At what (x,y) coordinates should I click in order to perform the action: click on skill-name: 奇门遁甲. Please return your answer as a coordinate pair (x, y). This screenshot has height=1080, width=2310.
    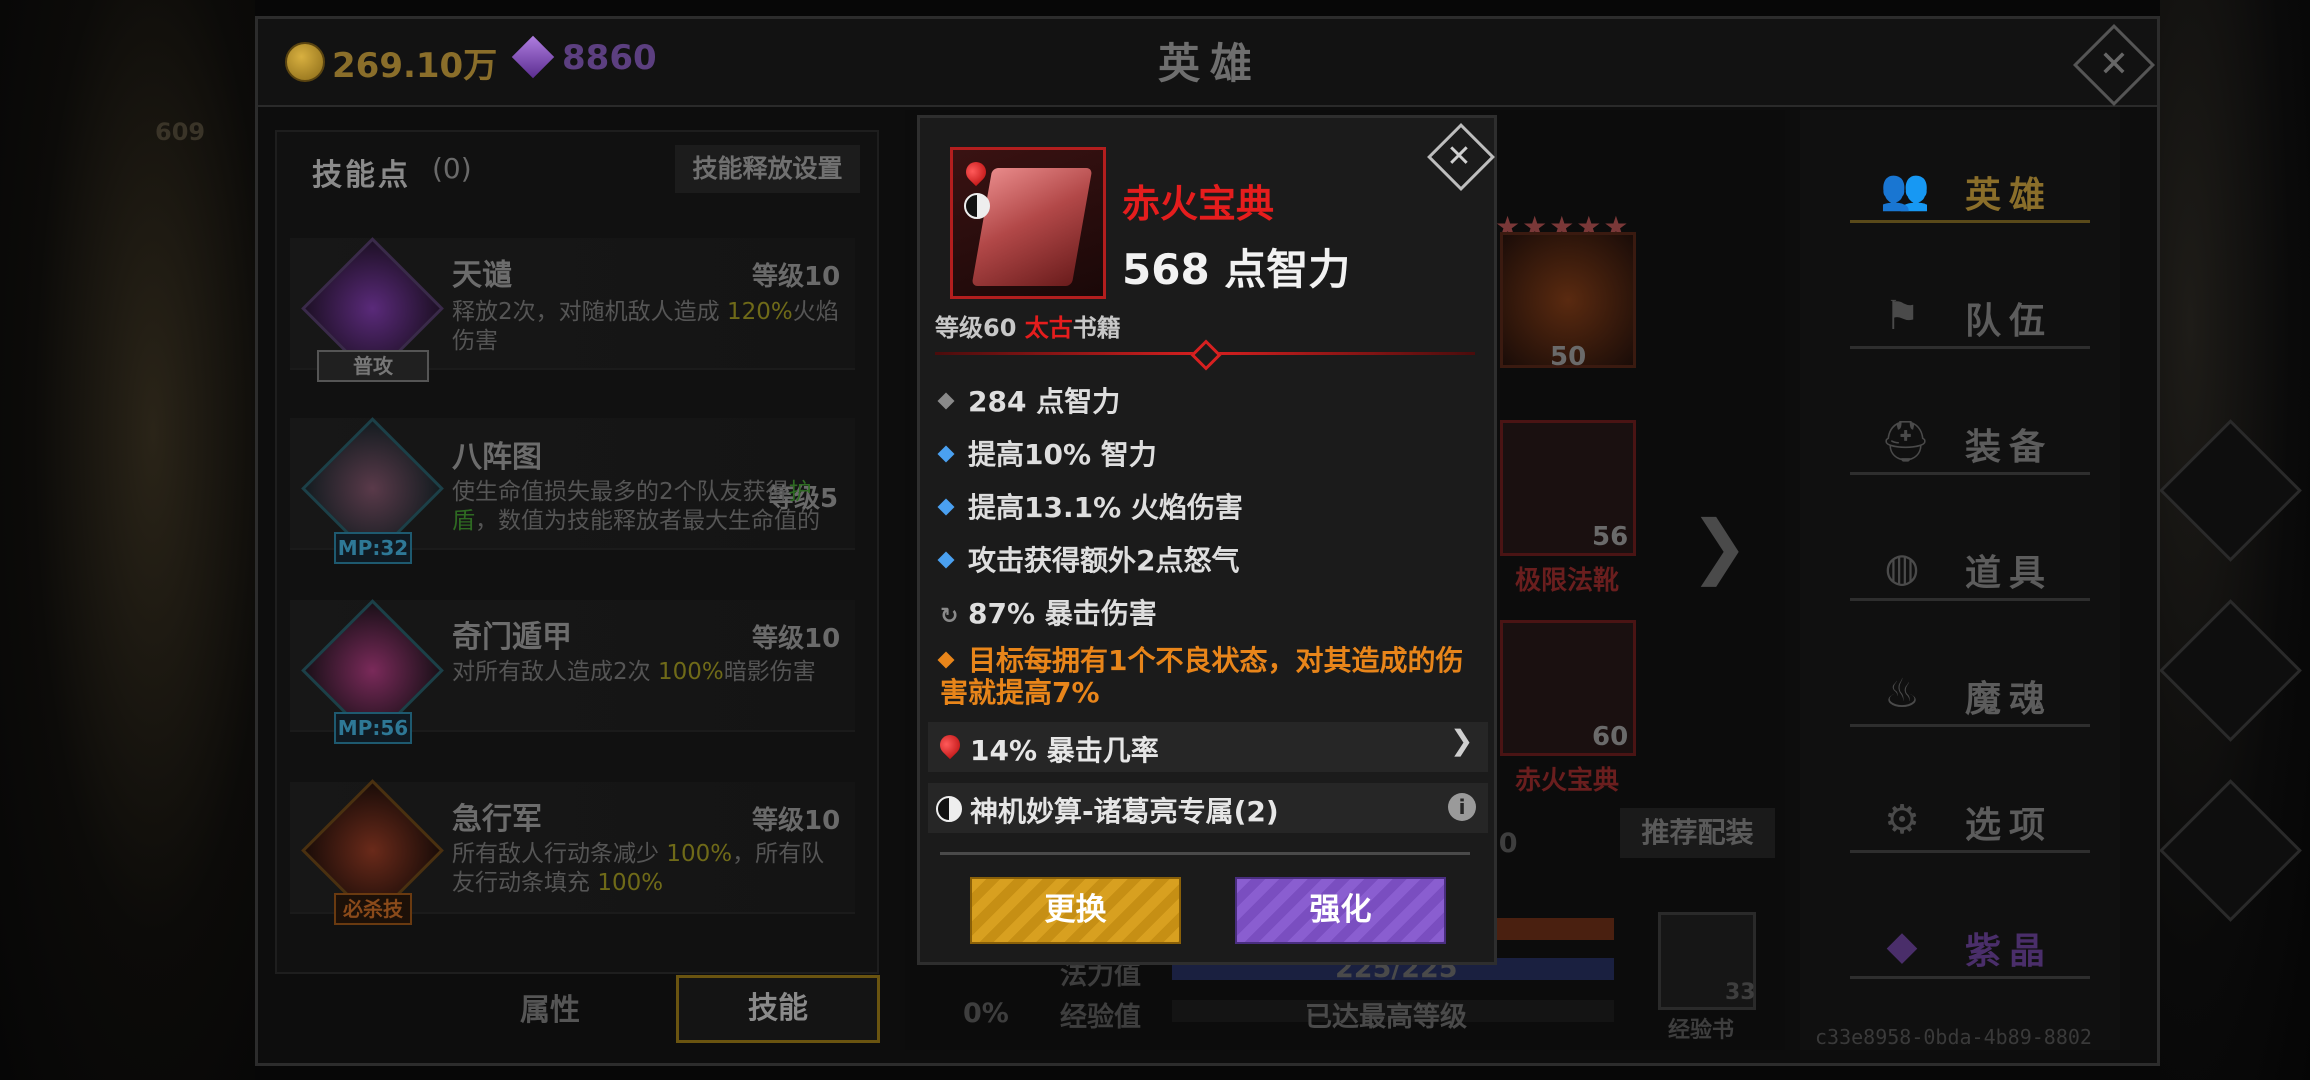
    Looking at the image, I should click on (512, 637).